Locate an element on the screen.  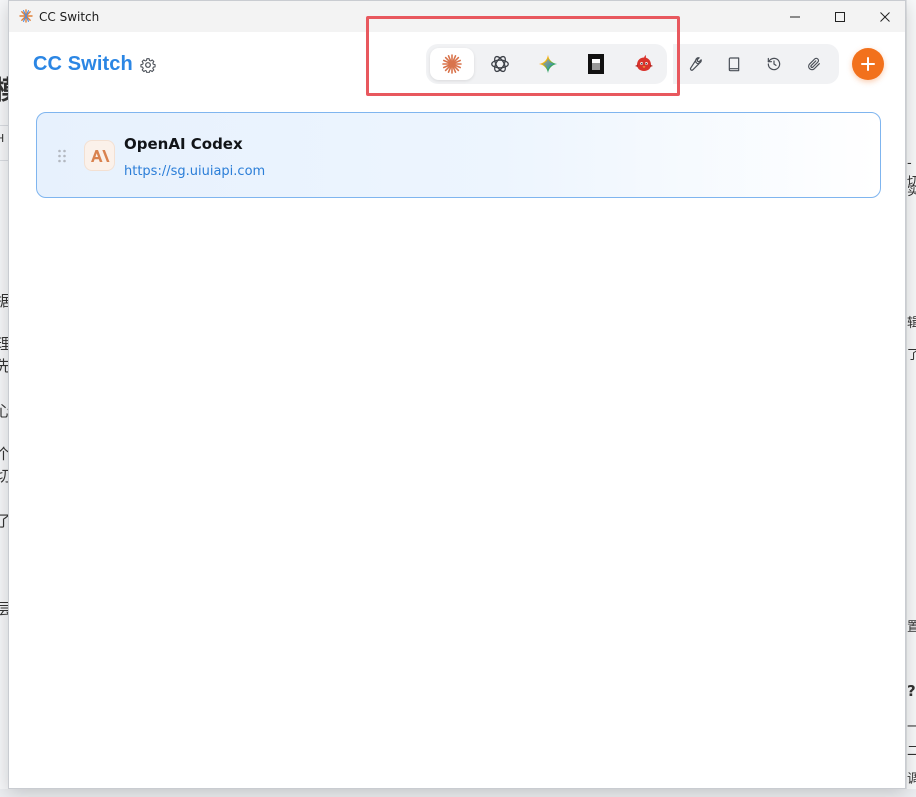
cc-switch-app-icon is located at coordinates (26, 16).